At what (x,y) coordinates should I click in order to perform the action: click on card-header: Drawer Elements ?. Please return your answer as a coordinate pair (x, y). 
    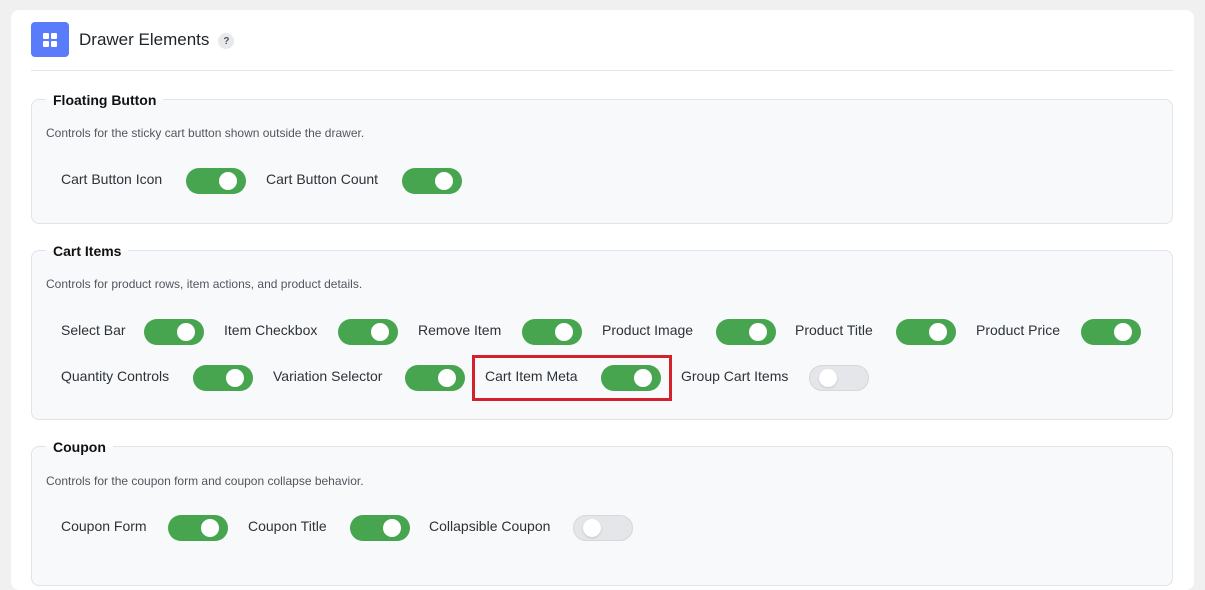
    Looking at the image, I should click on (602, 46).